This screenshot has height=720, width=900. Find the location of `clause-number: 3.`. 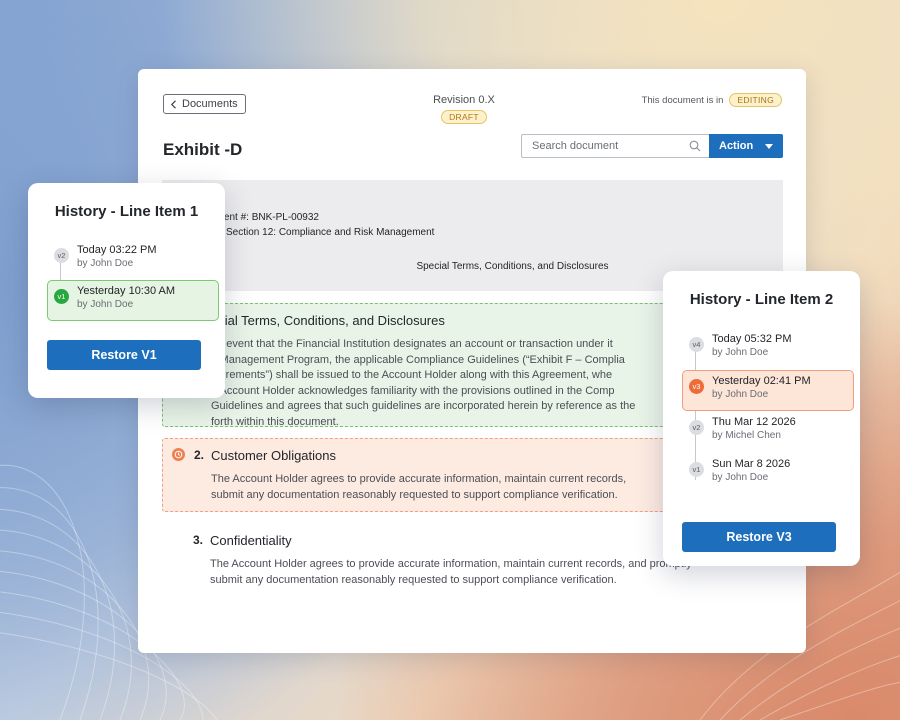

clause-number: 3. is located at coordinates (198, 540).